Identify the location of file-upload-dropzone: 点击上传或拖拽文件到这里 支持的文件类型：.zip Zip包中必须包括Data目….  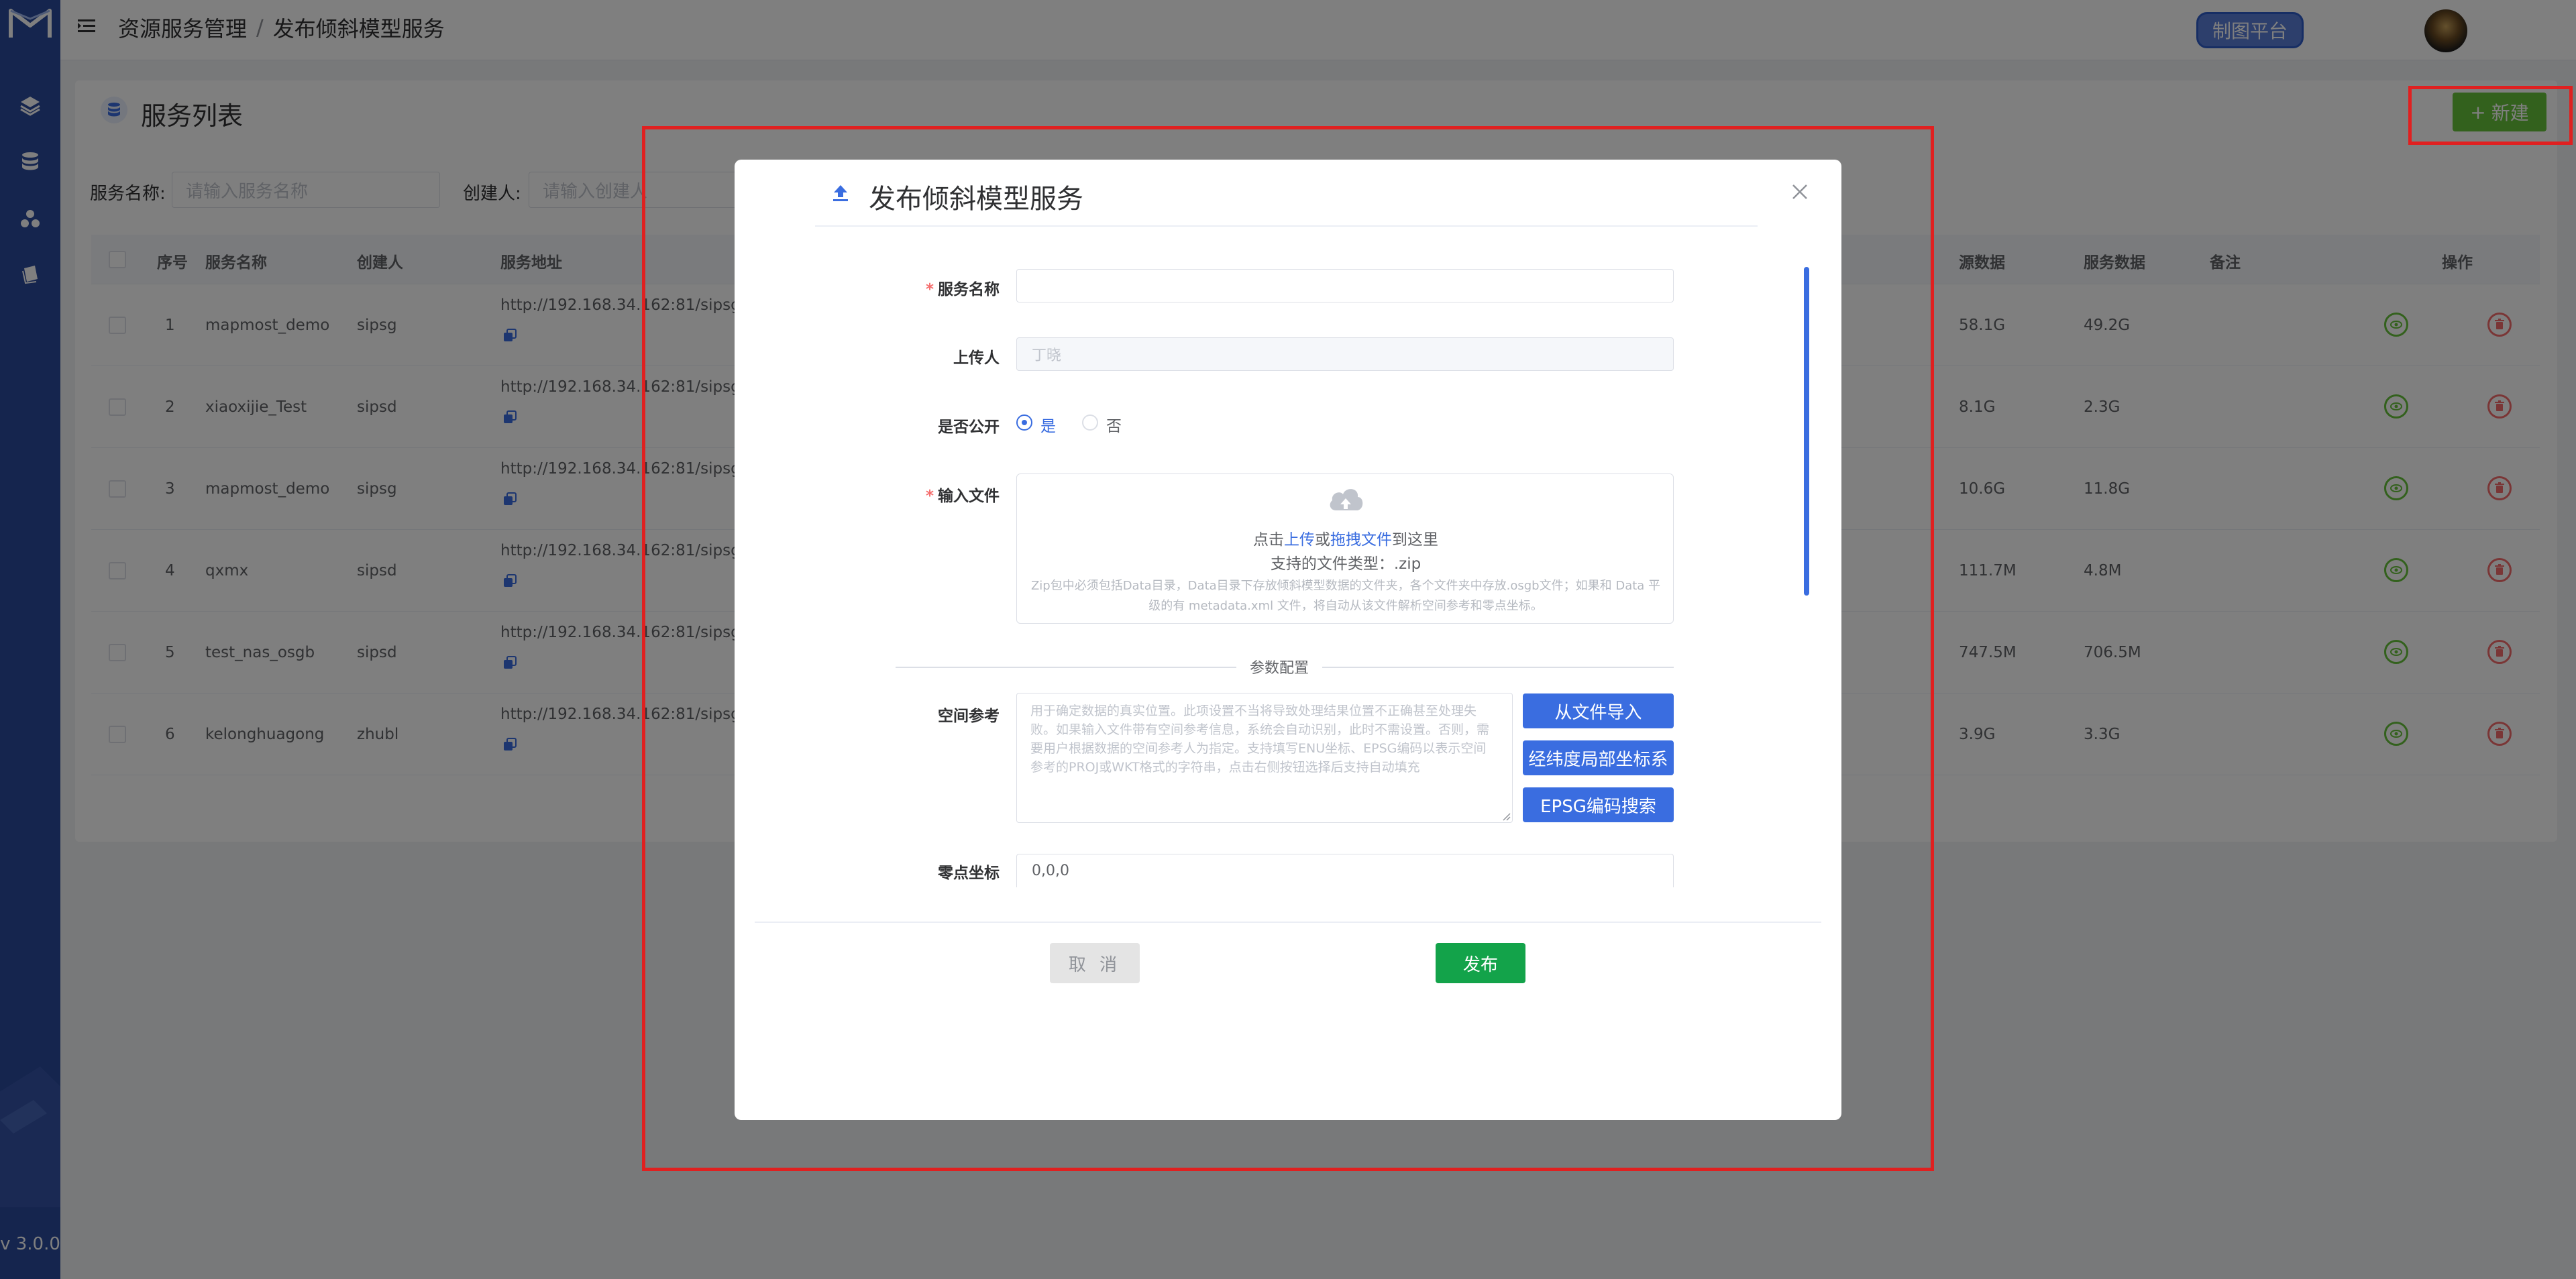
(1345, 549).